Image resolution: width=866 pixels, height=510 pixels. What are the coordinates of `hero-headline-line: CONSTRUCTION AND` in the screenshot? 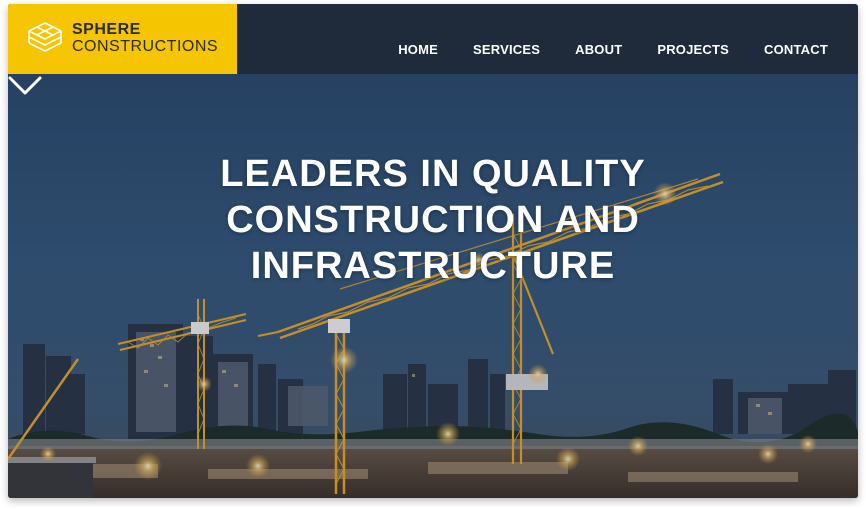 It's located at (433, 220).